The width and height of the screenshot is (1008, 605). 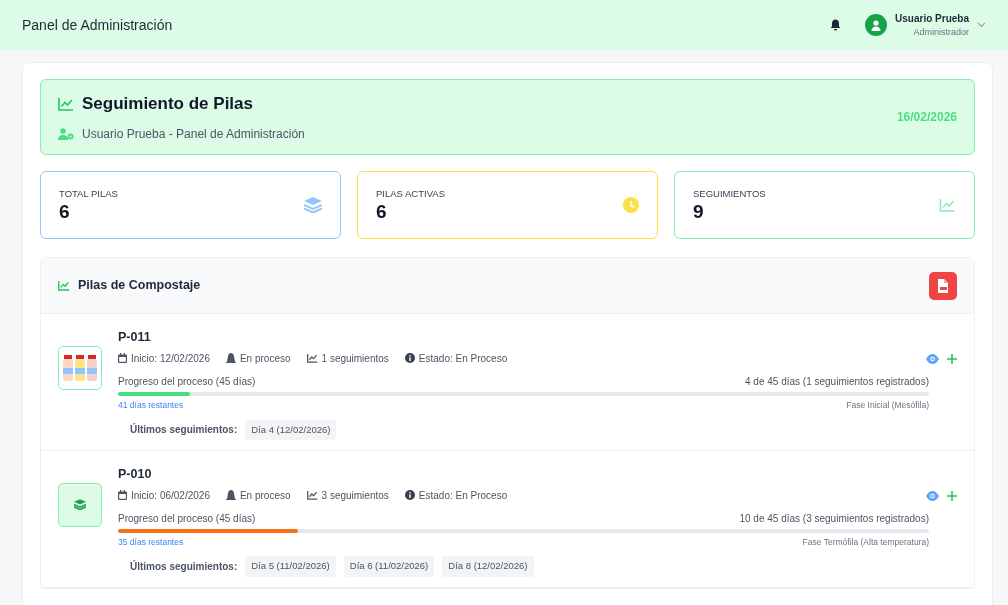 I want to click on user-gear-icon, so click(x=66, y=133).